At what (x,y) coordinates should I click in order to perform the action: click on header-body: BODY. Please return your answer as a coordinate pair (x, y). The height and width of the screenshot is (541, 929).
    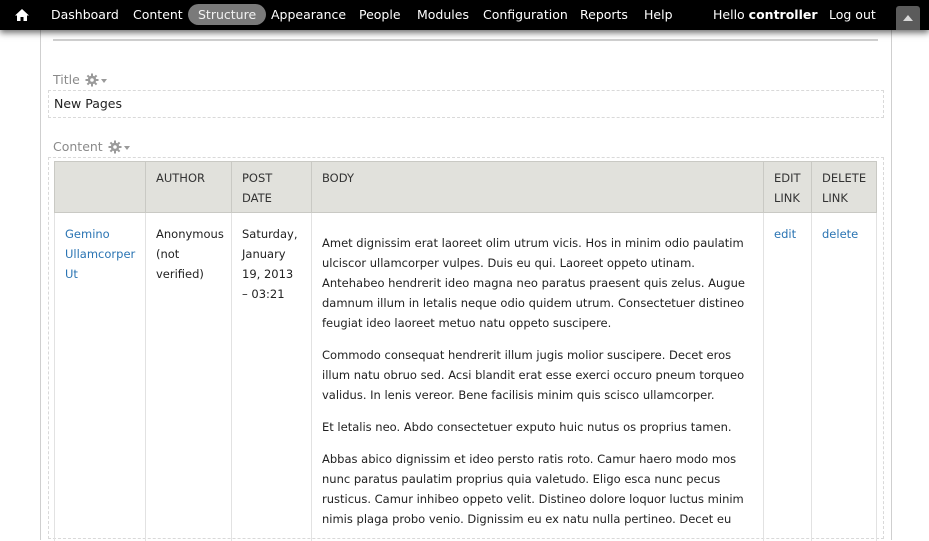
    Looking at the image, I should click on (538, 187).